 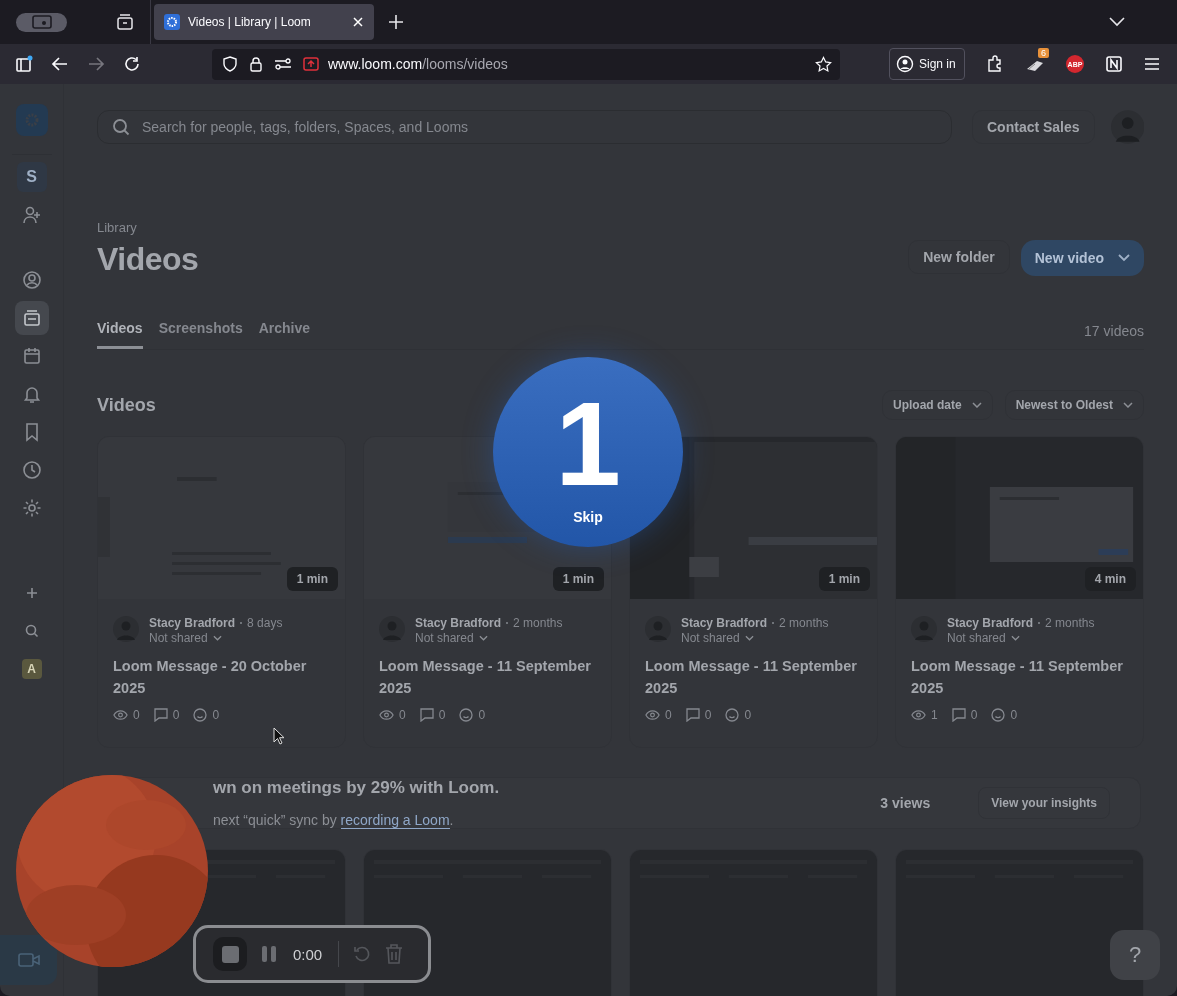 I want to click on loom-logo-icon, so click(x=172, y=22).